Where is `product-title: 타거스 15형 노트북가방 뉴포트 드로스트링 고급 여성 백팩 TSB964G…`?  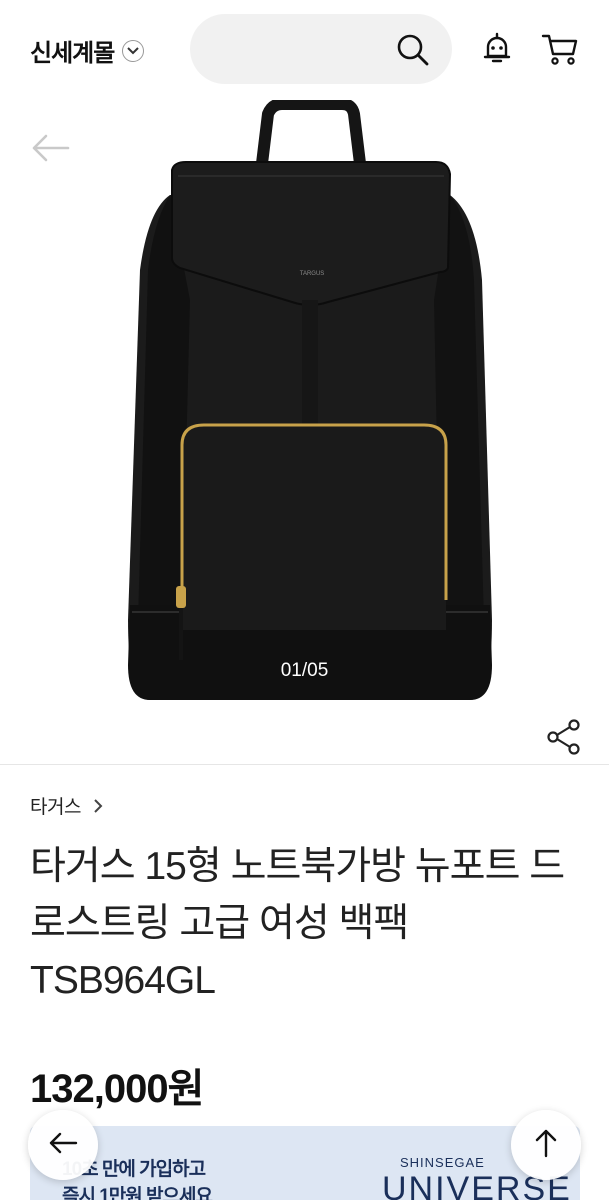
product-title: 타거스 15형 노트북가방 뉴포트 드로스트링 고급 여성 백팩 TSB964G… is located at coordinates (297, 923).